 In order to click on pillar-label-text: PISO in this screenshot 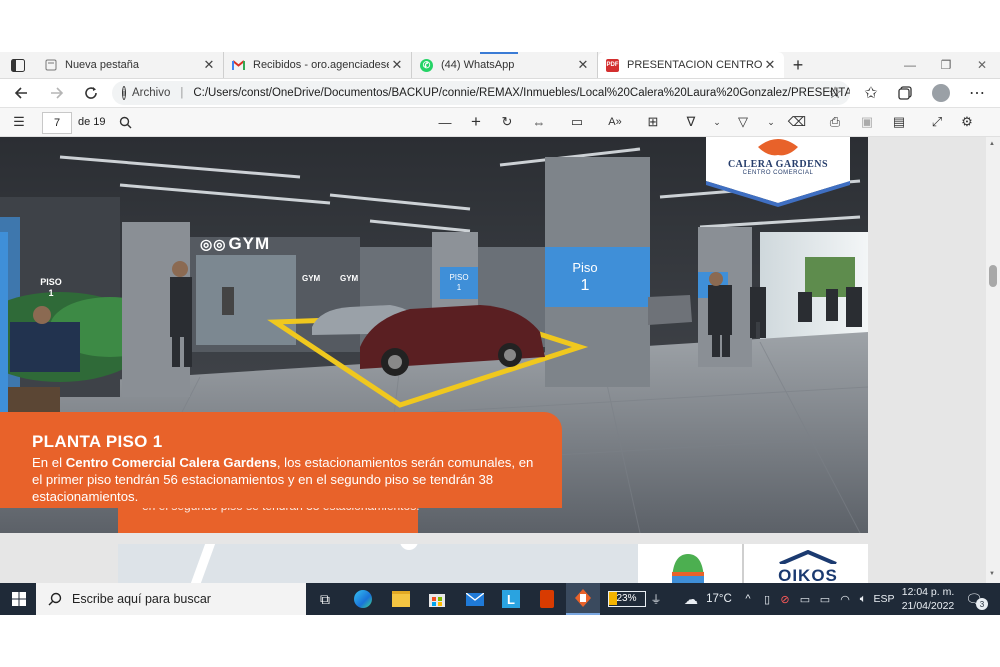, I will do `click(459, 277)`.